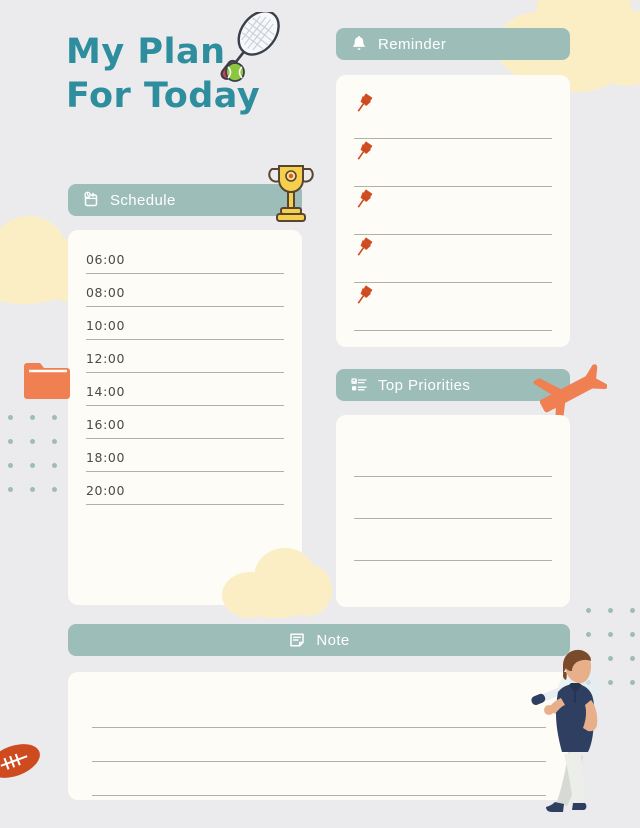 The width and height of the screenshot is (640, 828). What do you see at coordinates (359, 44) in the screenshot?
I see `bell-icon` at bounding box center [359, 44].